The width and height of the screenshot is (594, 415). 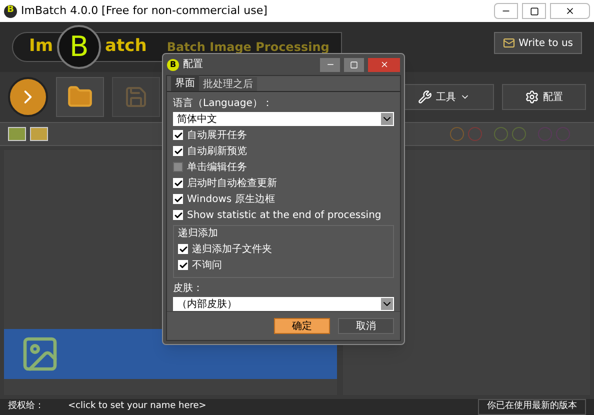 I want to click on tab: 界面, so click(x=185, y=83).